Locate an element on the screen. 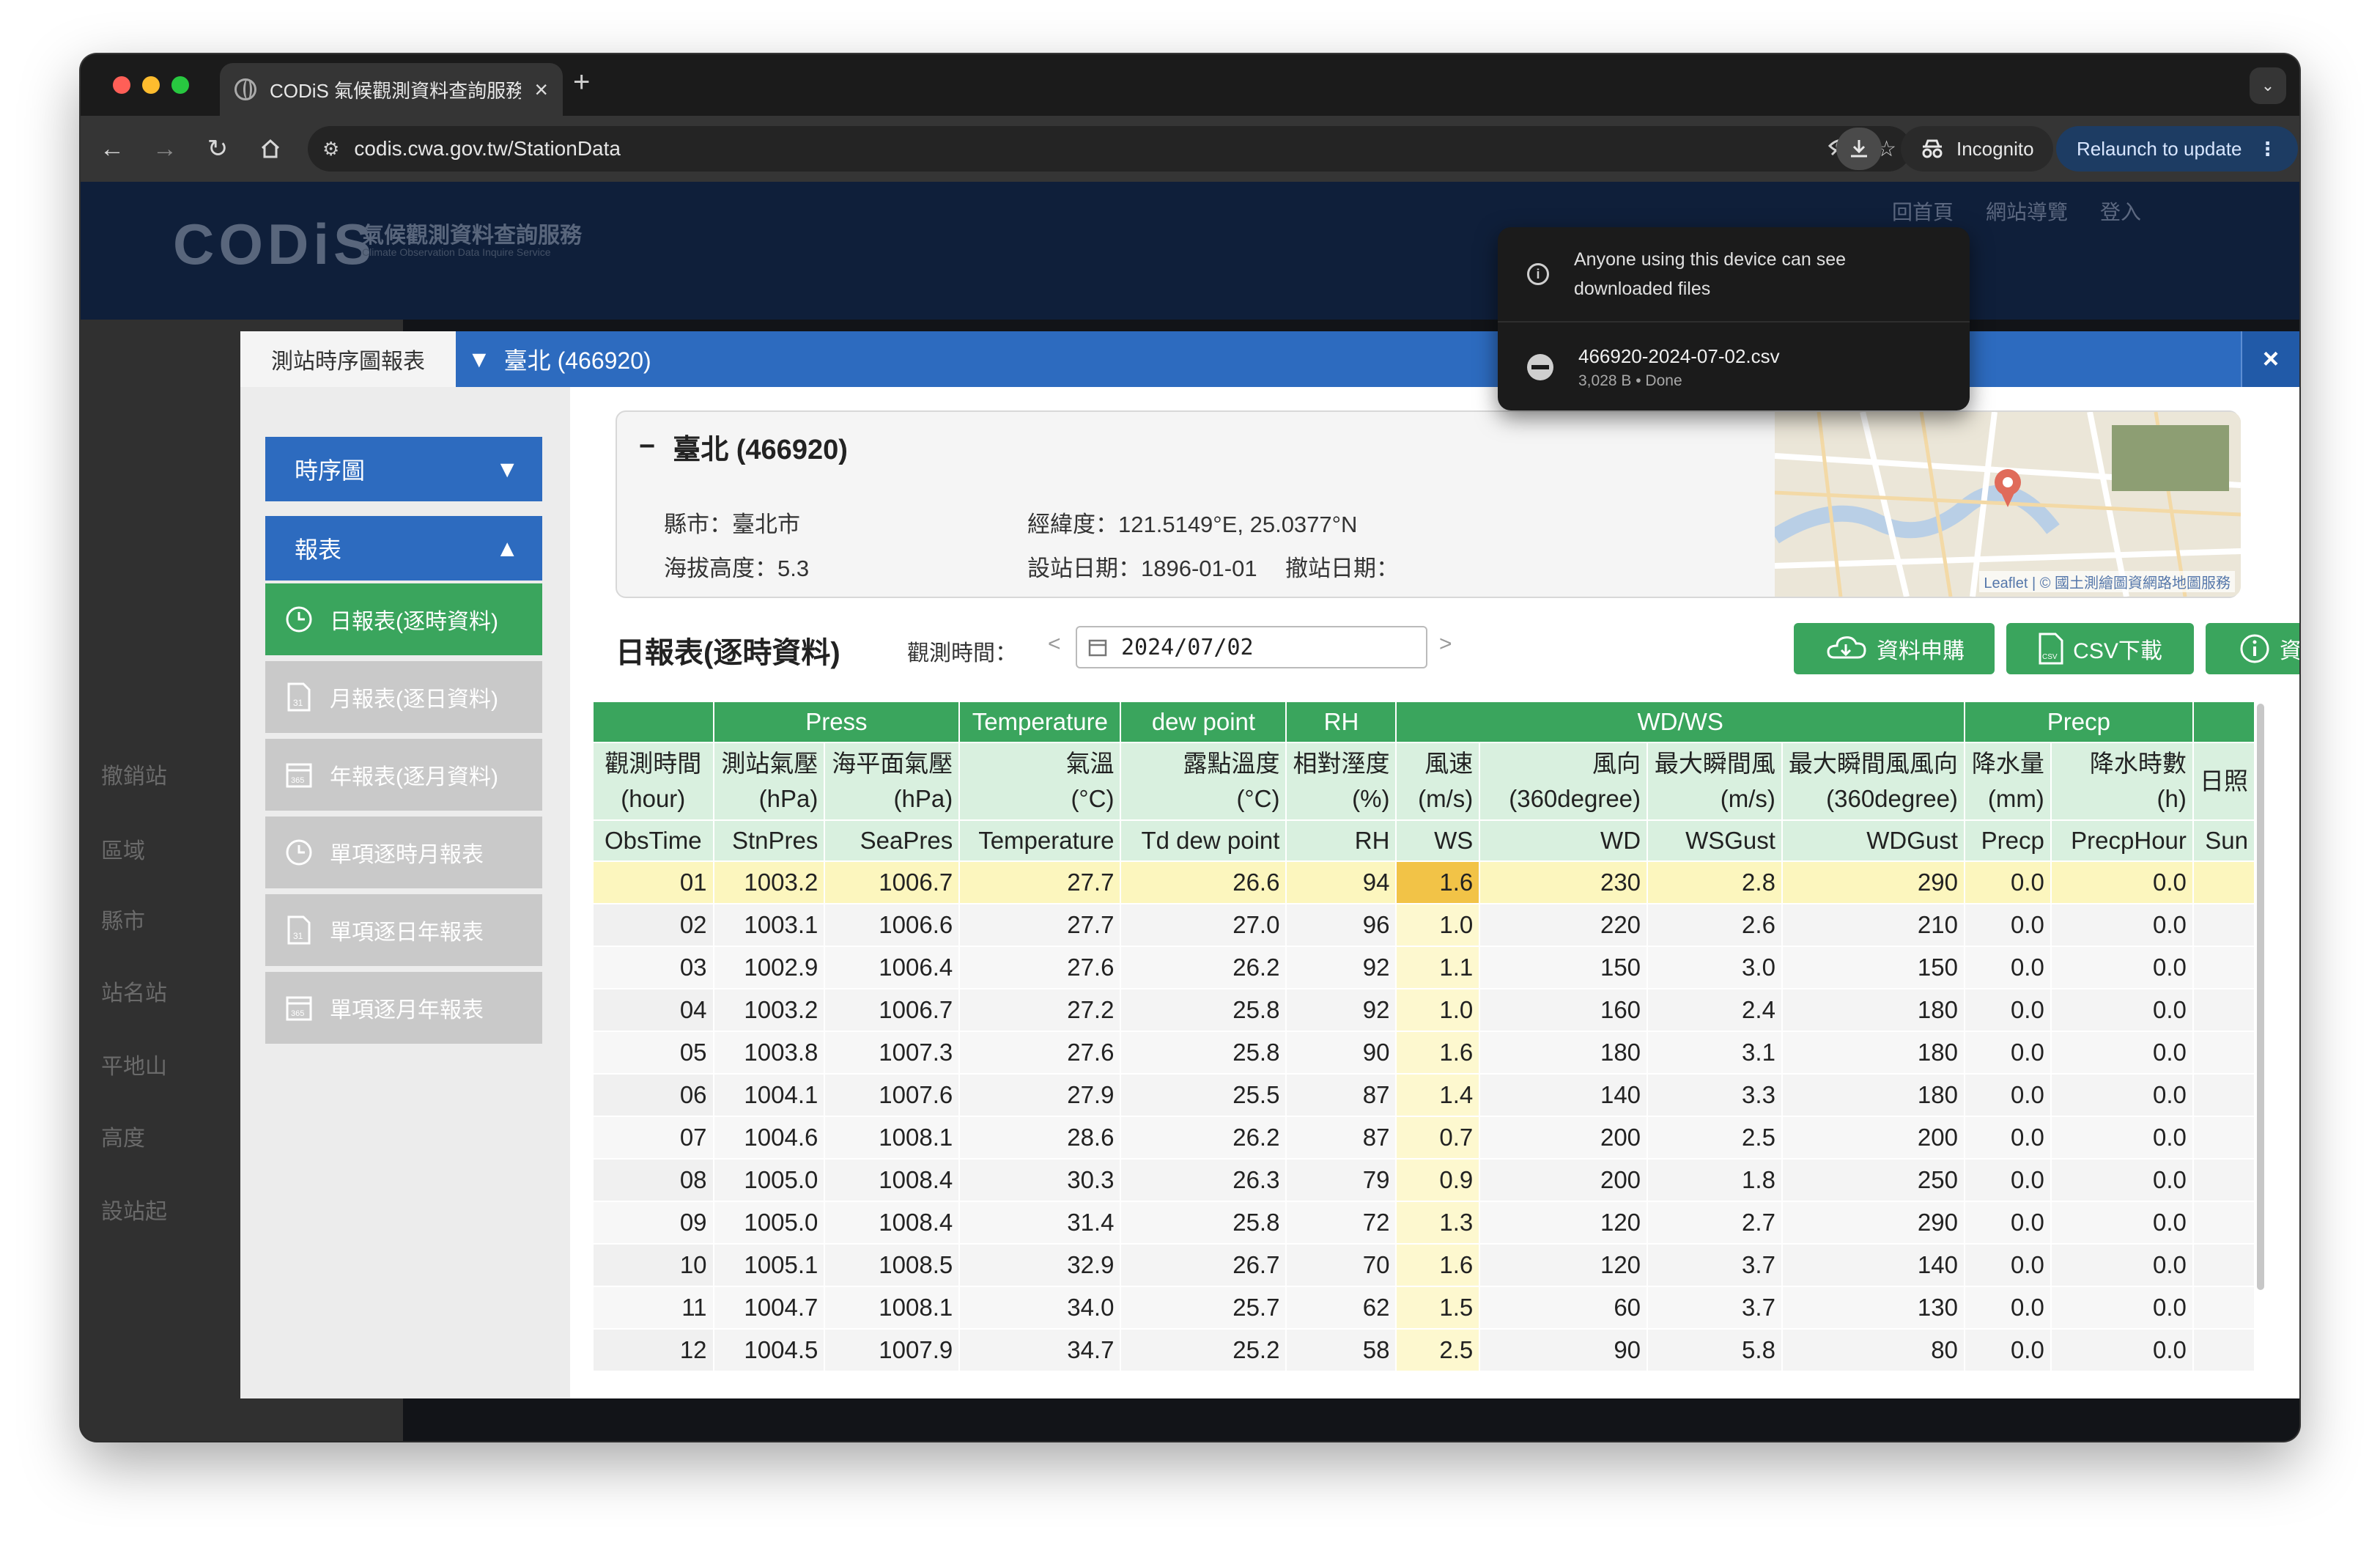  site-info-icon: ⚙ is located at coordinates (330, 149).